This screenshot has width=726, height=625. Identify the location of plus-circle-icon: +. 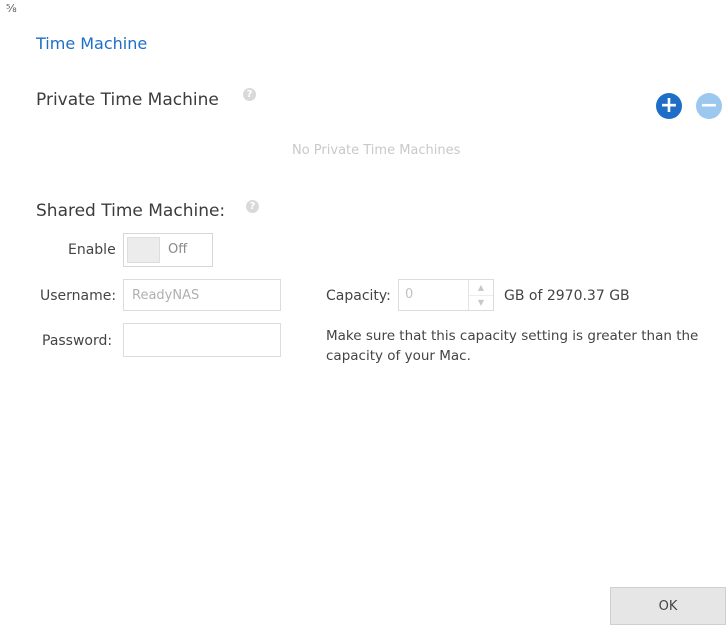
(669, 105).